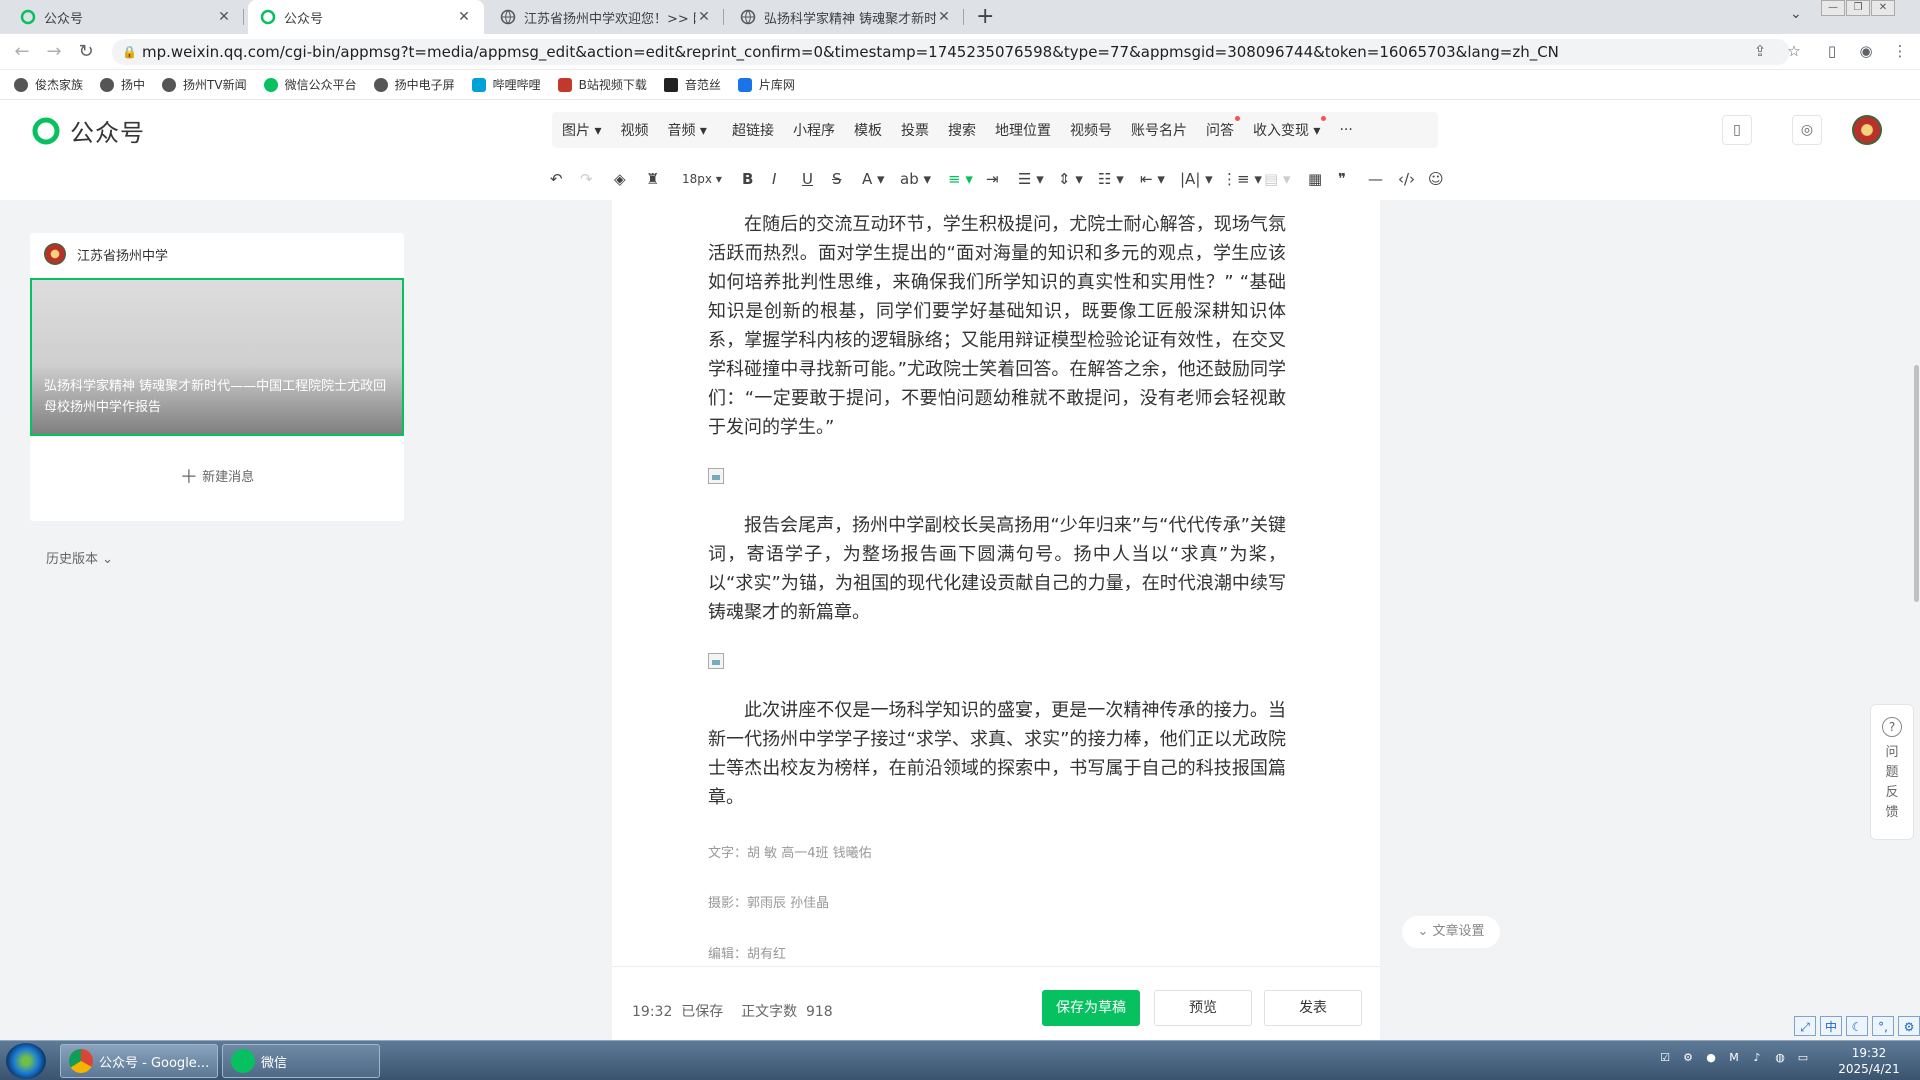 The width and height of the screenshot is (1920, 1080). What do you see at coordinates (846, 17) in the screenshot?
I see `tab-4: 弘扬科学家精神 铸魂聚才新时代 ✕` at bounding box center [846, 17].